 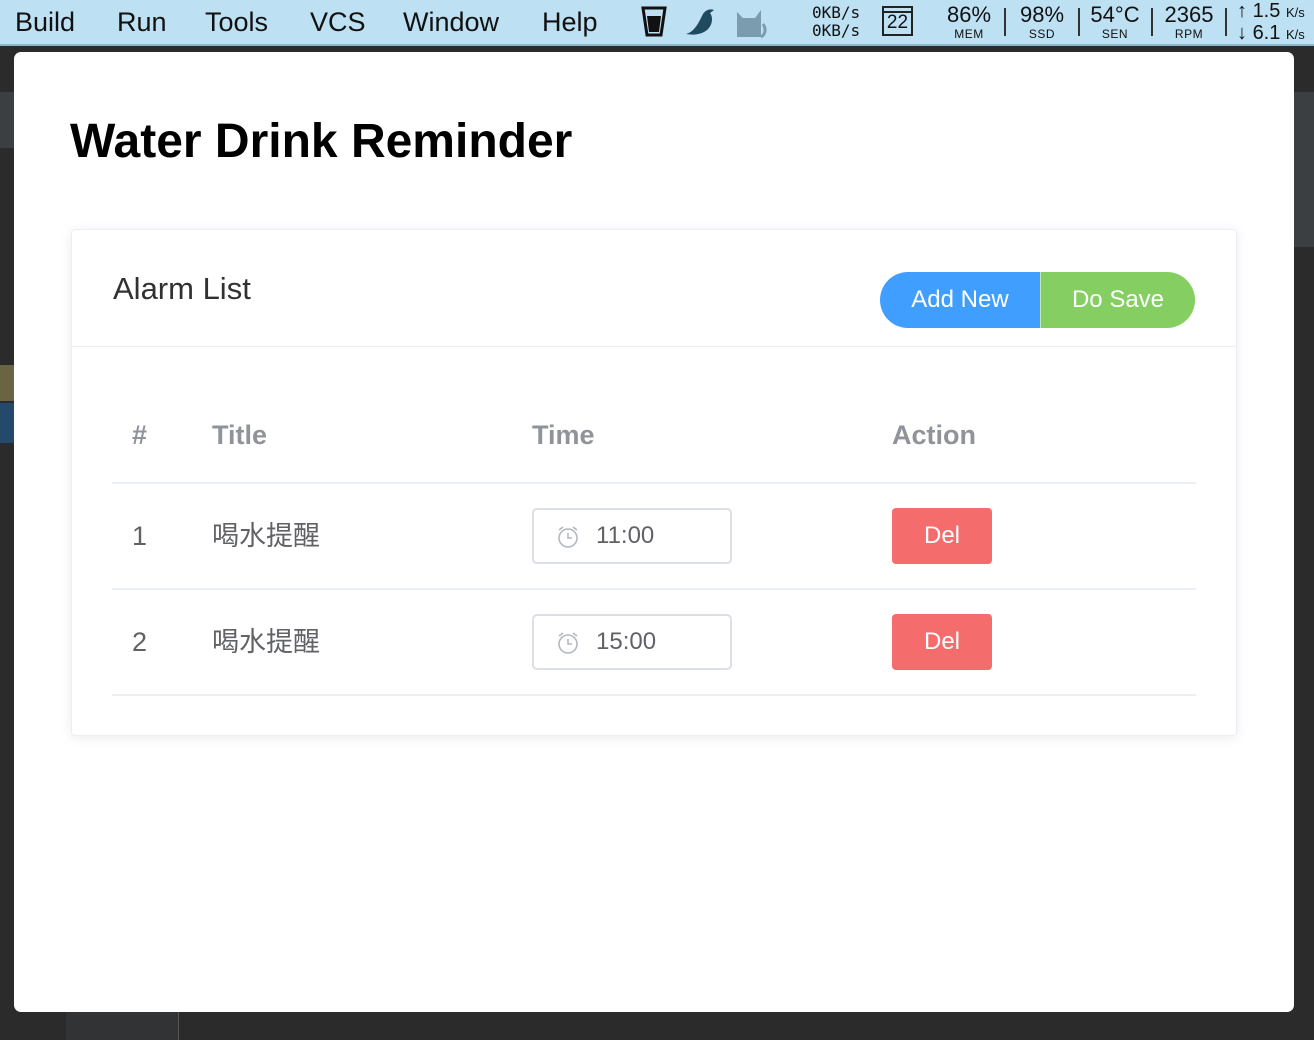 I want to click on stat-mem: 86% MEM, so click(x=969, y=21).